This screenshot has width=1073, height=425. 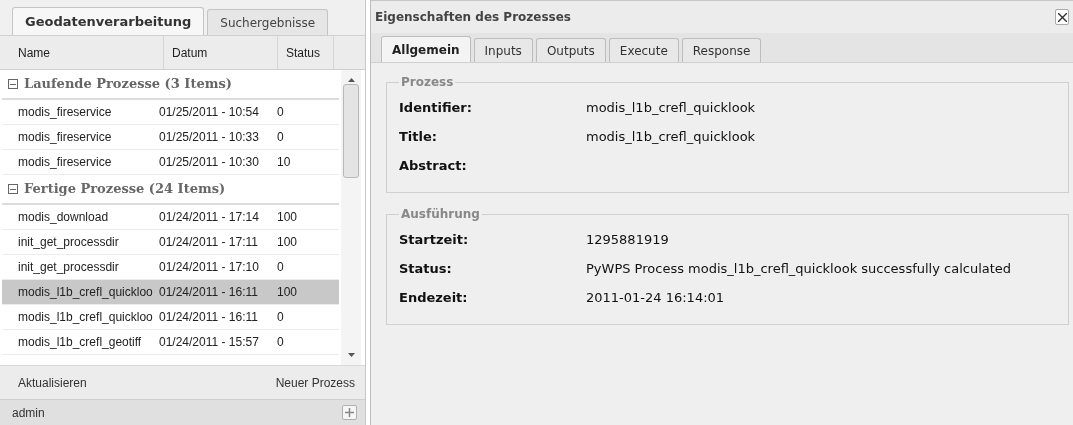 What do you see at coordinates (209, 112) in the screenshot?
I see `table-cell-text: 01/25/2011 - 10:54` at bounding box center [209, 112].